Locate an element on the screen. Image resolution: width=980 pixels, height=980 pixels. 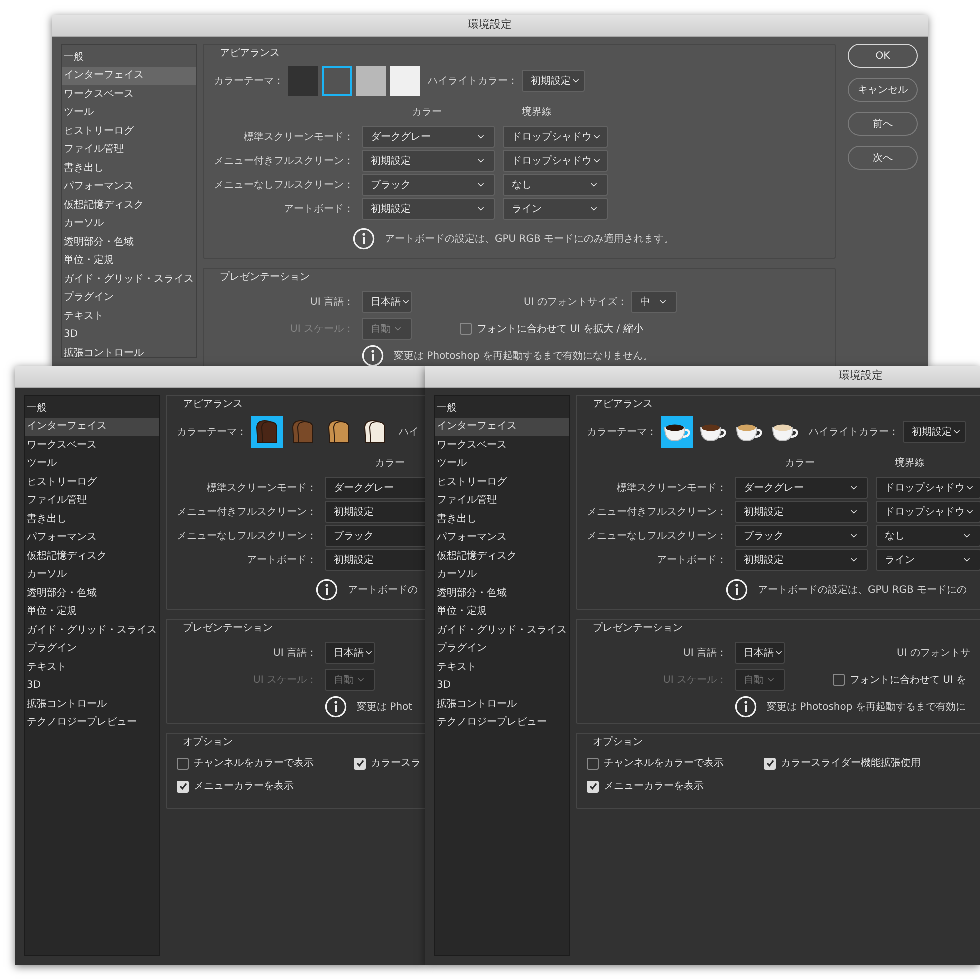
theme-option is located at coordinates (677, 432).